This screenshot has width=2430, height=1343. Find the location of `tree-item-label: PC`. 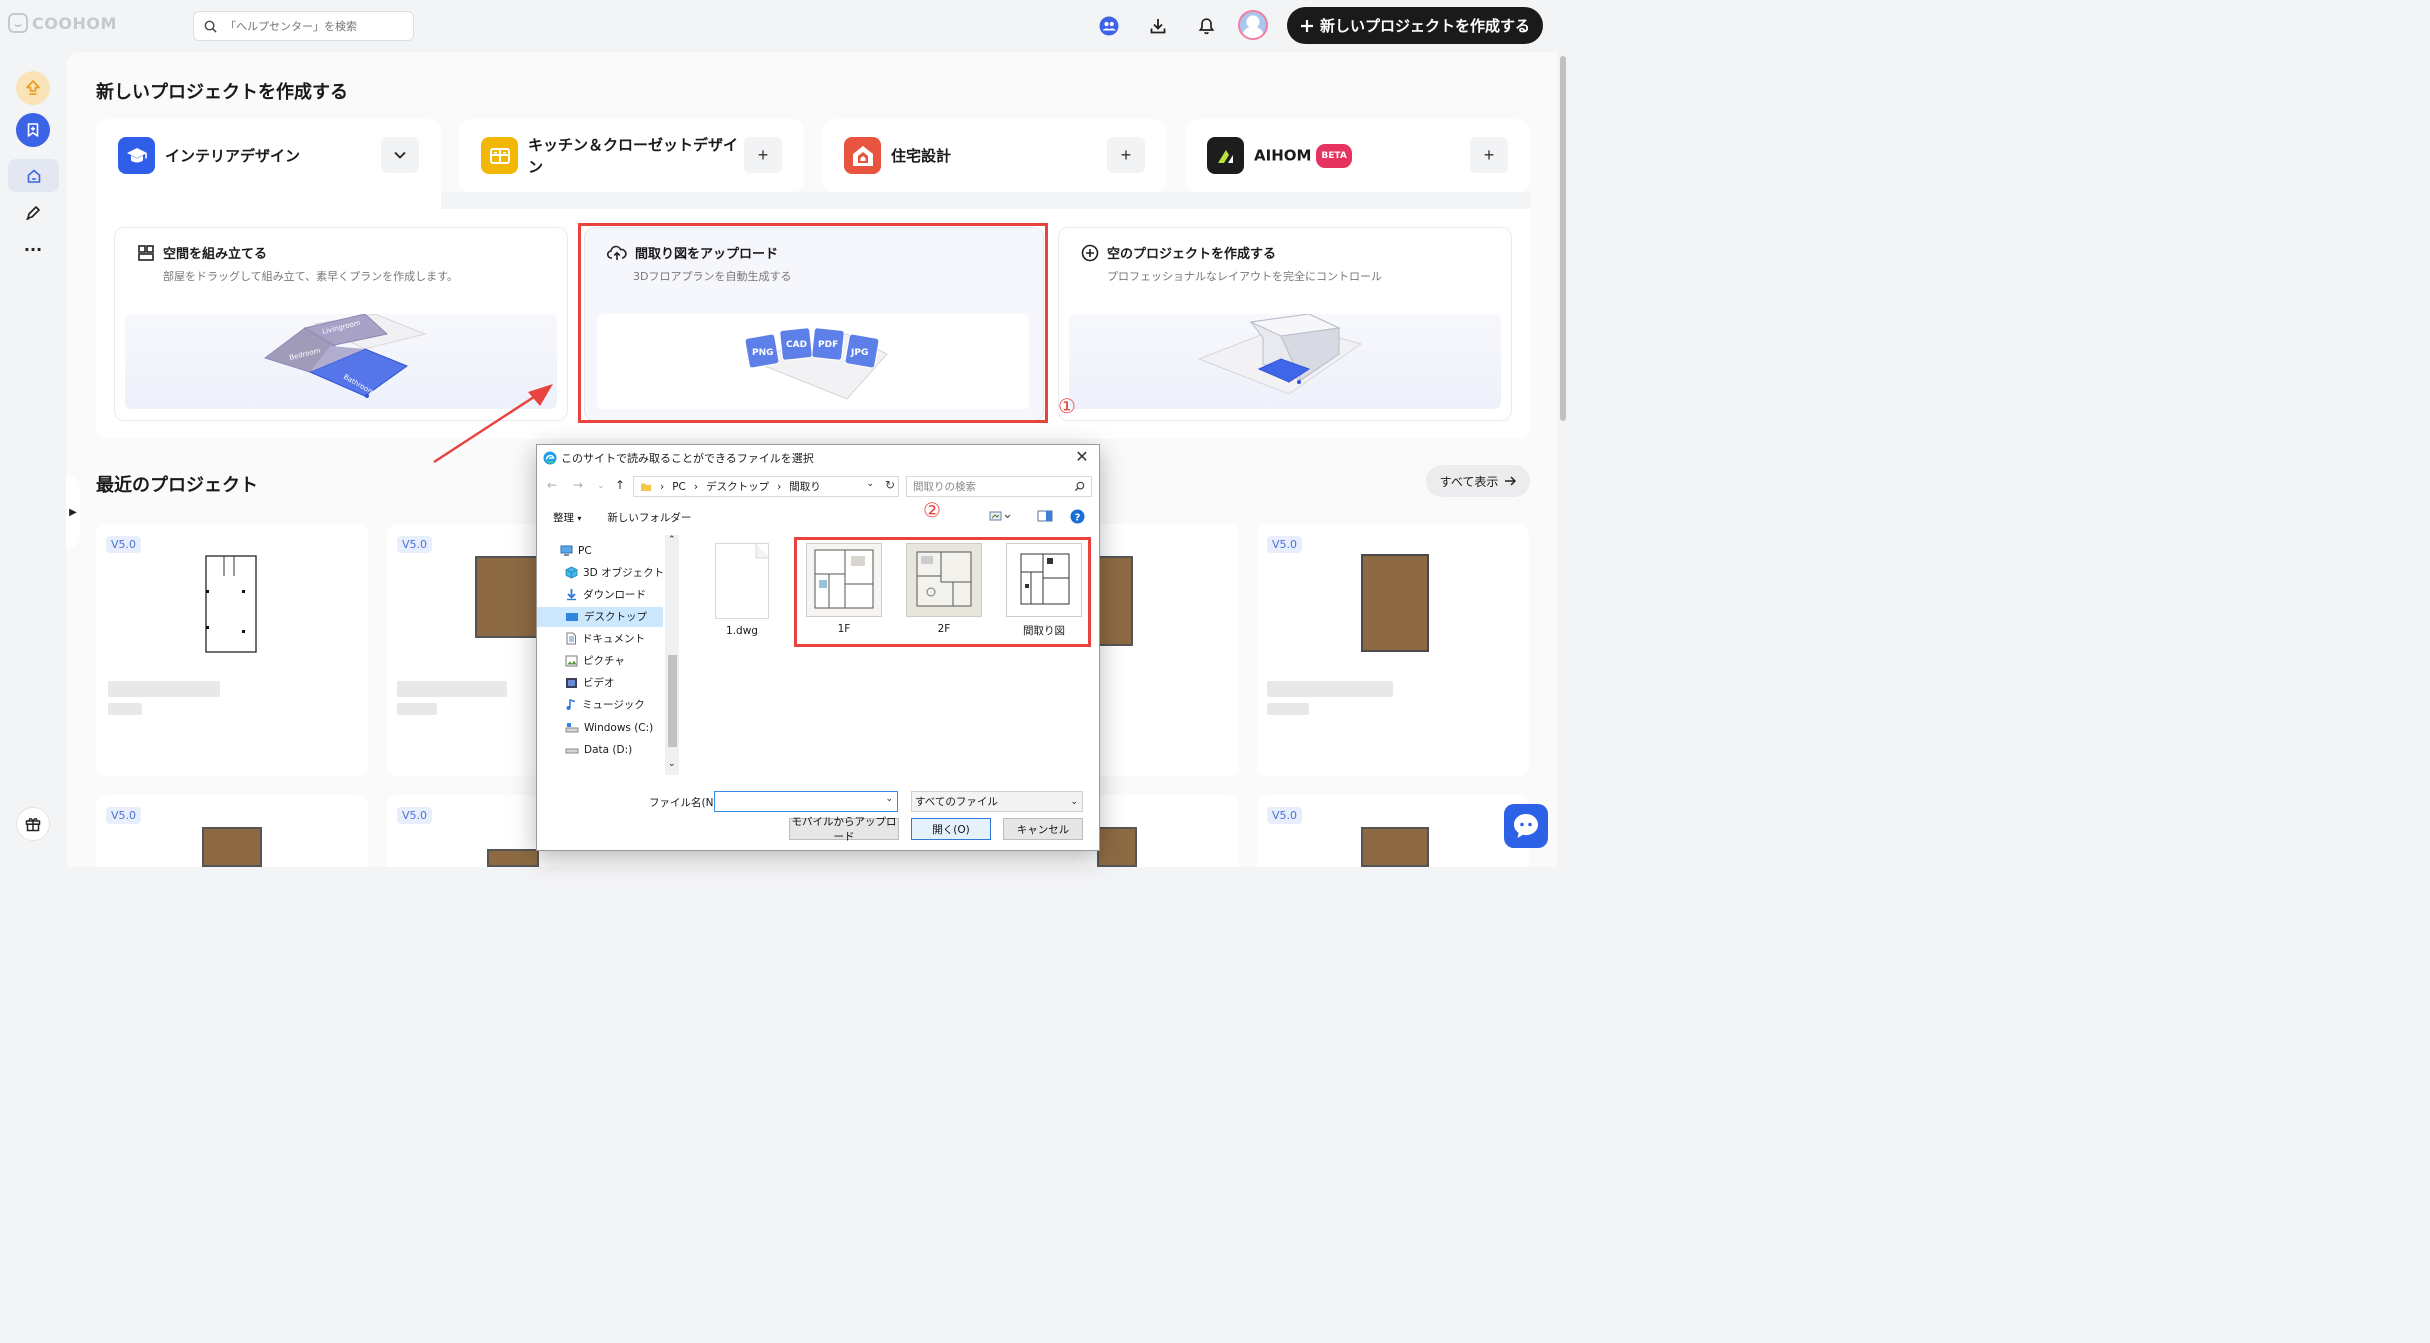

tree-item-label: PC is located at coordinates (585, 550).